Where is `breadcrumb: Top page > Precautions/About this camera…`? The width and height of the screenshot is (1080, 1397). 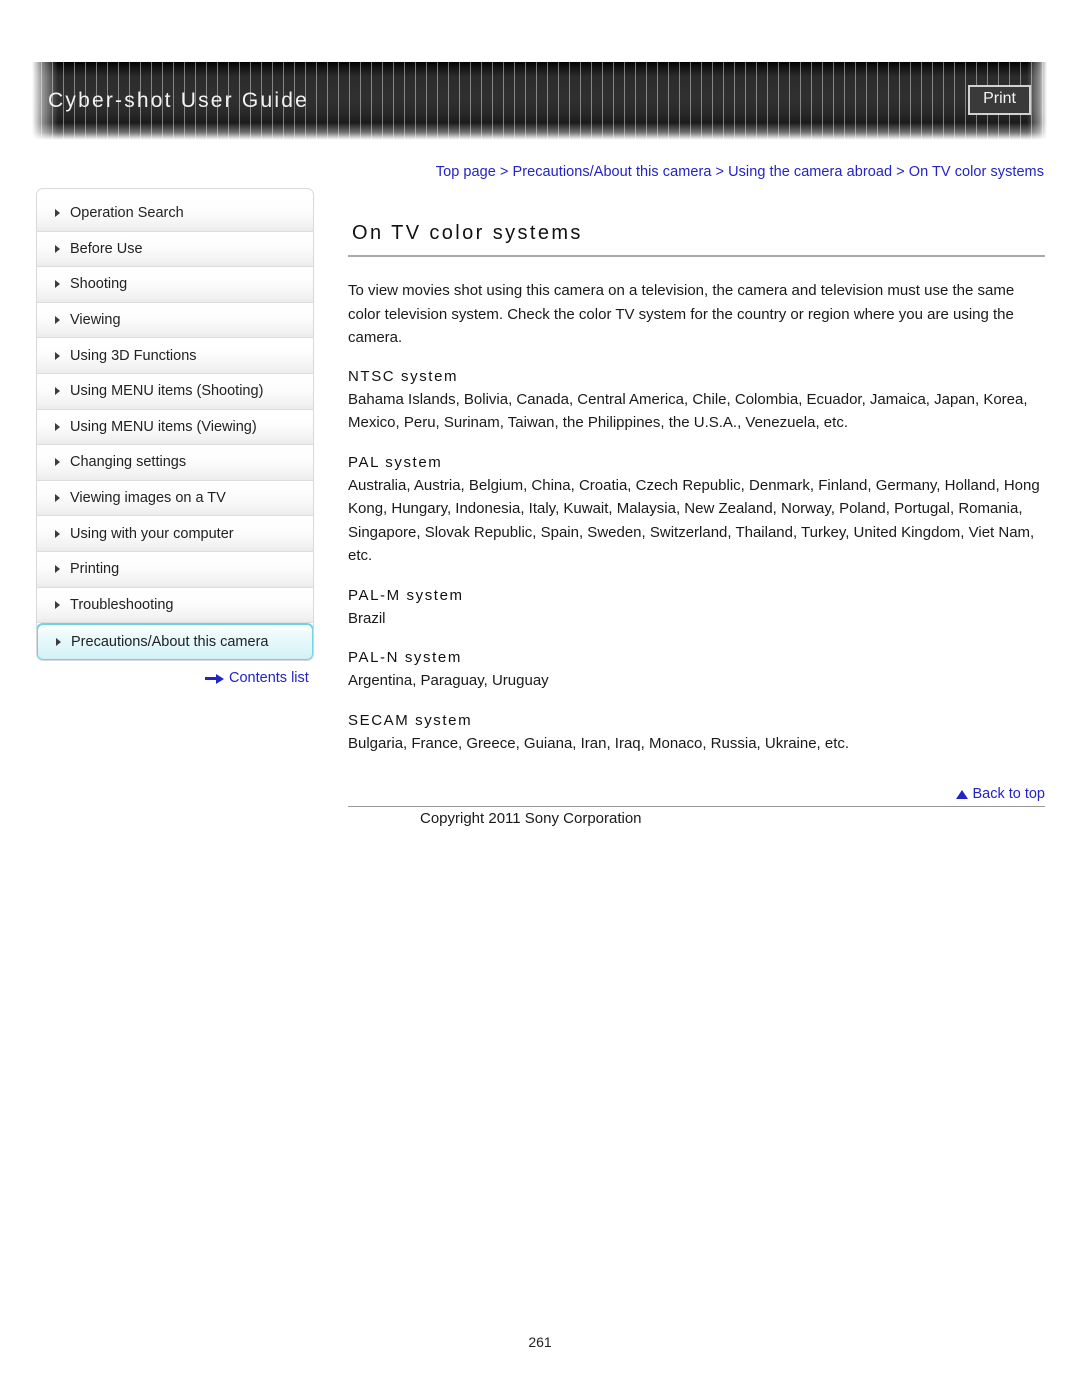 breadcrumb: Top page > Precautions/About this camera… is located at coordinates (706, 172).